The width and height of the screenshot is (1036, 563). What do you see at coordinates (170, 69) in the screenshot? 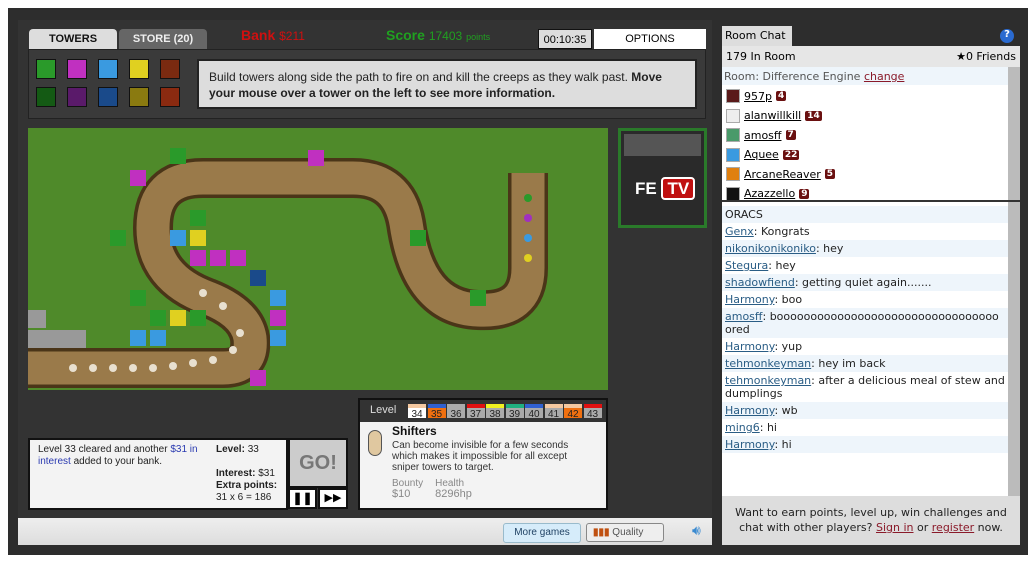
I see `red-tower-button` at bounding box center [170, 69].